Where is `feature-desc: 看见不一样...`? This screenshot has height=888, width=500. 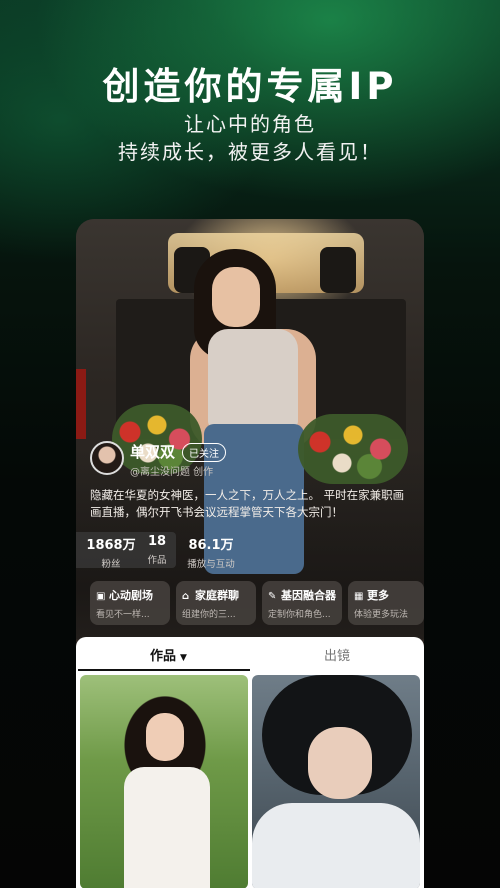 feature-desc: 看见不一样... is located at coordinates (123, 615).